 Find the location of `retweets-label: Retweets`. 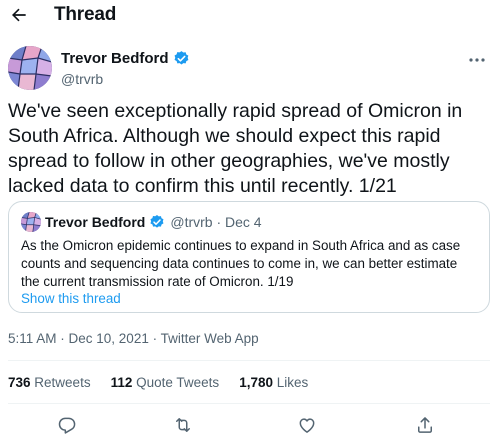

retweets-label: Retweets is located at coordinates (62, 382).